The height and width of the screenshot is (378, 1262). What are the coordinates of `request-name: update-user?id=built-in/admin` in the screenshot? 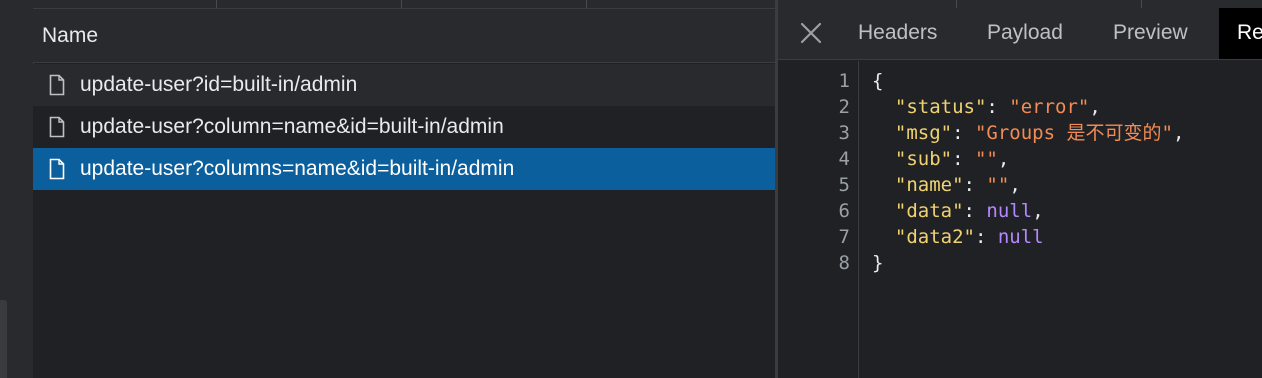 It's located at (219, 84).